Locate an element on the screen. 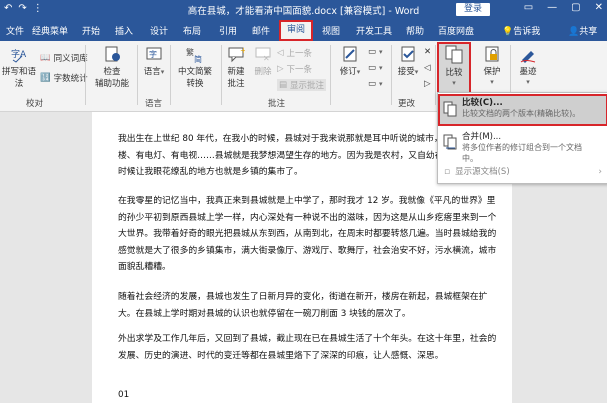 The height and width of the screenshot is (404, 607). track-changes-button: 修订▾ is located at coordinates (350, 61).